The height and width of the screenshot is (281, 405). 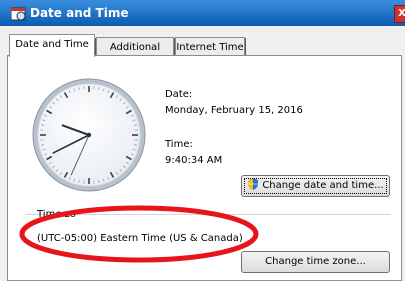 I want to click on tab-label: Internet Time, so click(x=210, y=47).